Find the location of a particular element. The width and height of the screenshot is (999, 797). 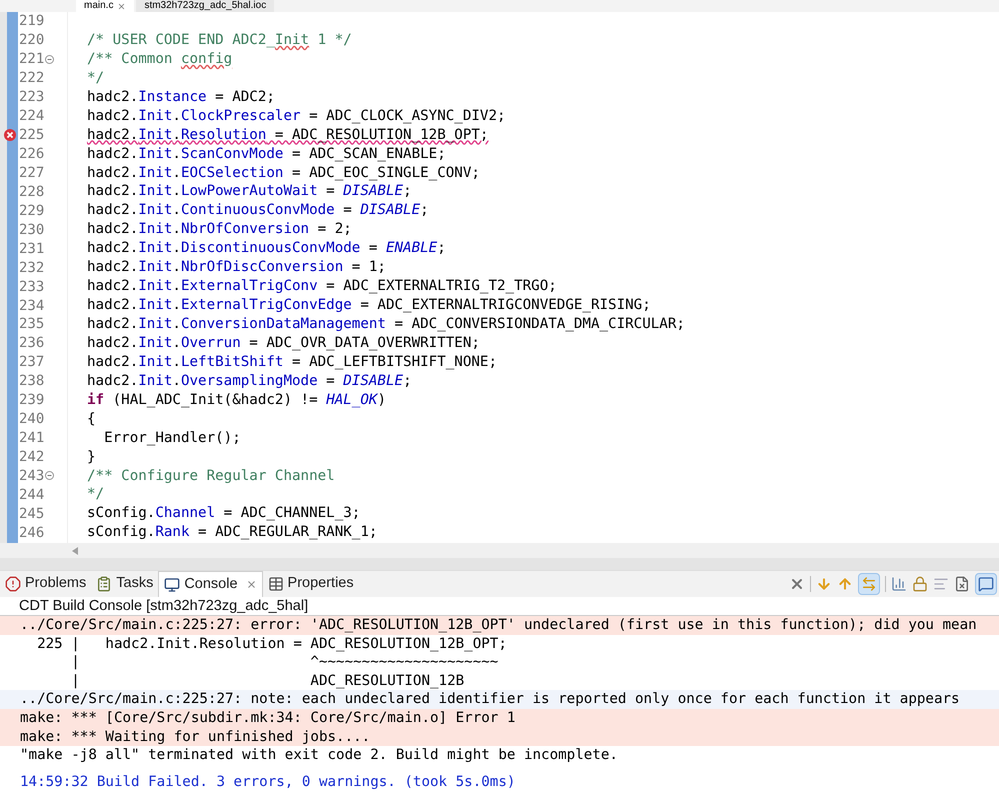

code-line: /** Common config is located at coordinates (159, 58).